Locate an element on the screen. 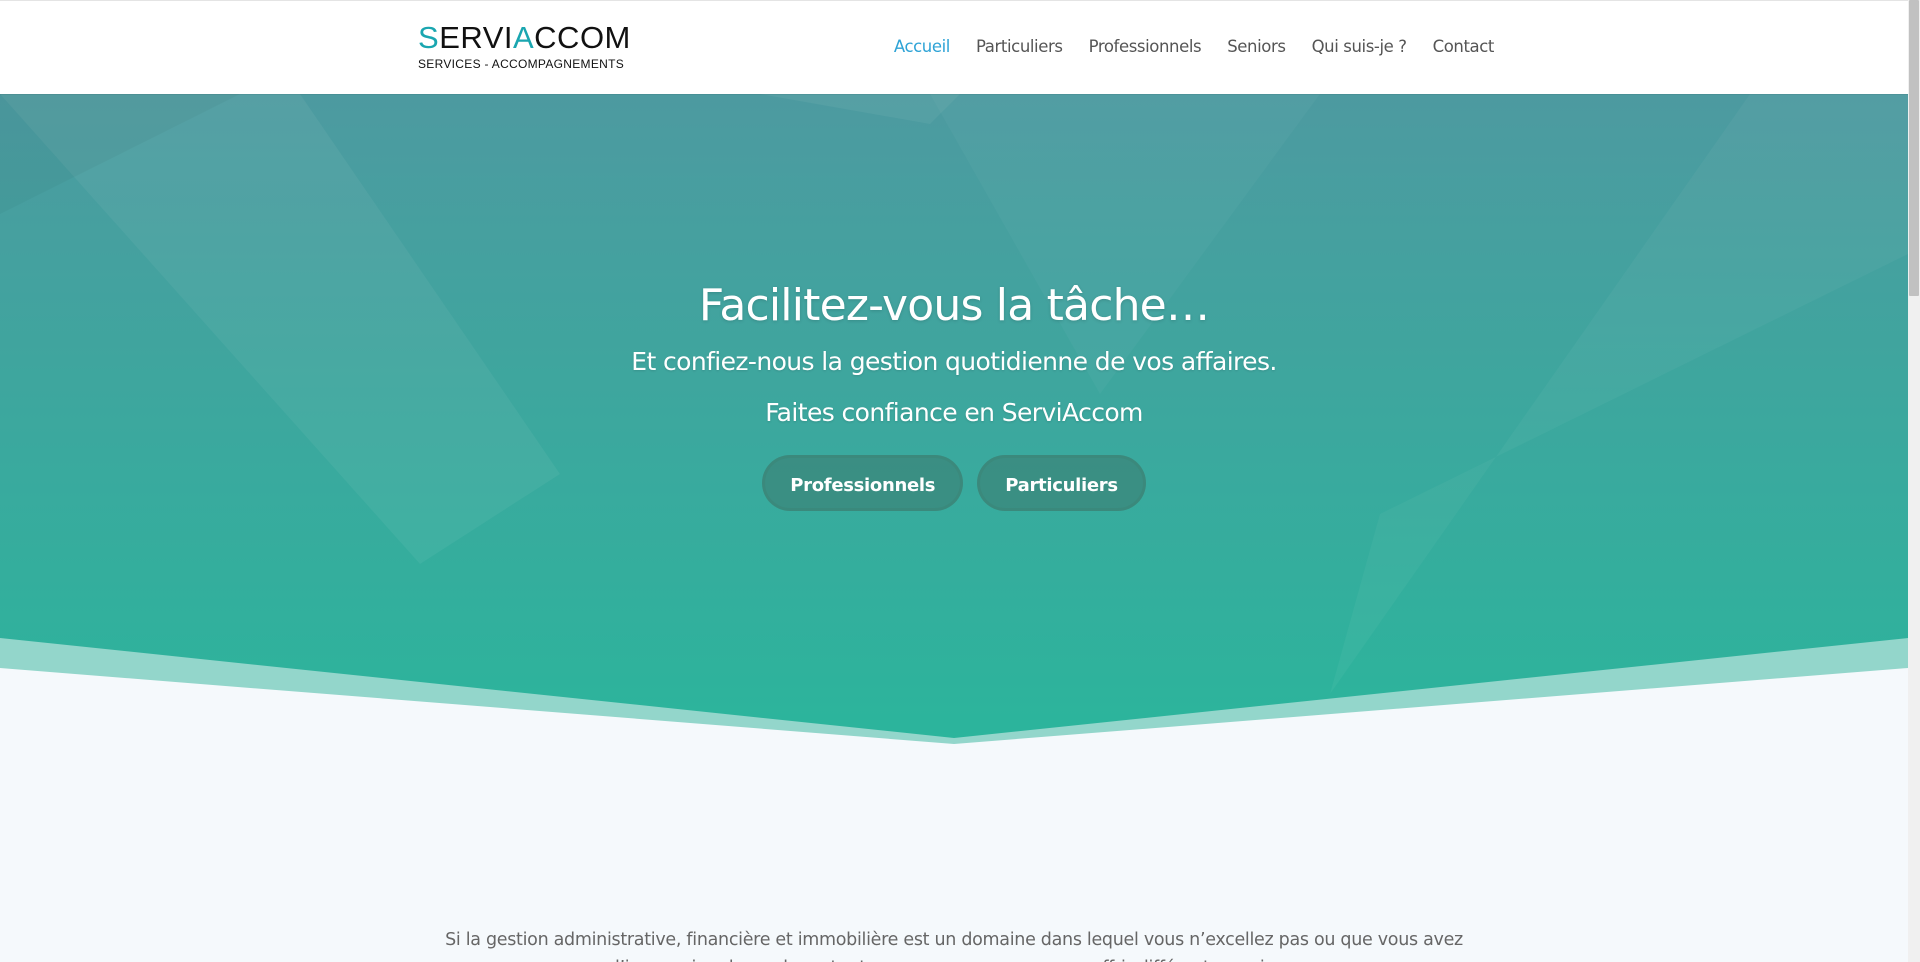 The width and height of the screenshot is (1920, 962). logo-title: SERVIACCOM is located at coordinates (524, 38).